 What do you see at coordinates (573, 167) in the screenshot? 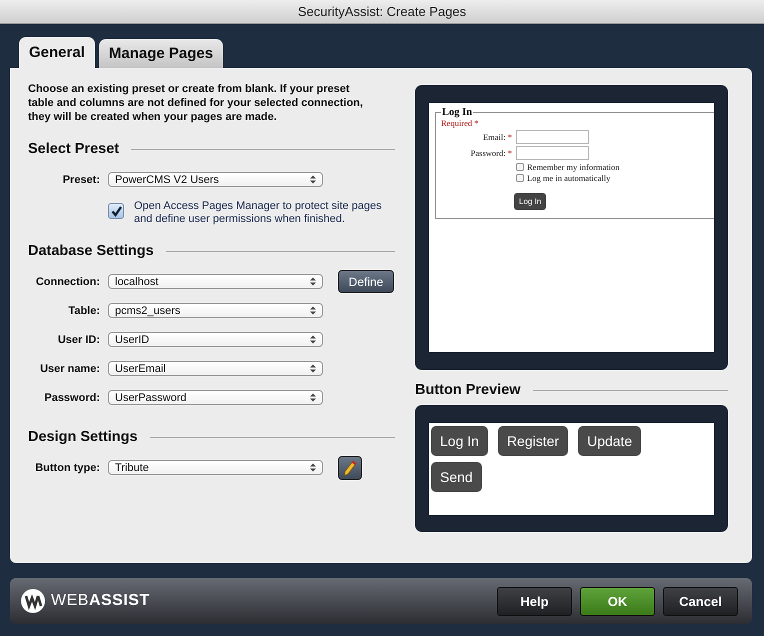
I see `checkbox-label: Remember my information` at bounding box center [573, 167].